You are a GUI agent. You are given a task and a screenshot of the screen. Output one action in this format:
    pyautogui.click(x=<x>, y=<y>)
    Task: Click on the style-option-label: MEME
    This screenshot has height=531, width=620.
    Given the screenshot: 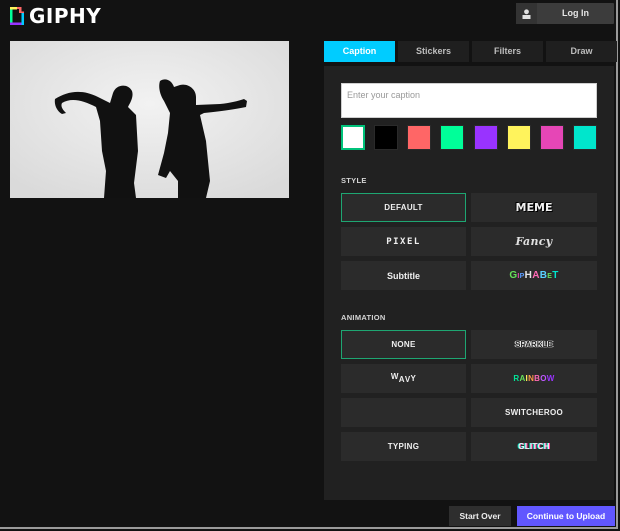 What is the action you would take?
    pyautogui.click(x=534, y=207)
    